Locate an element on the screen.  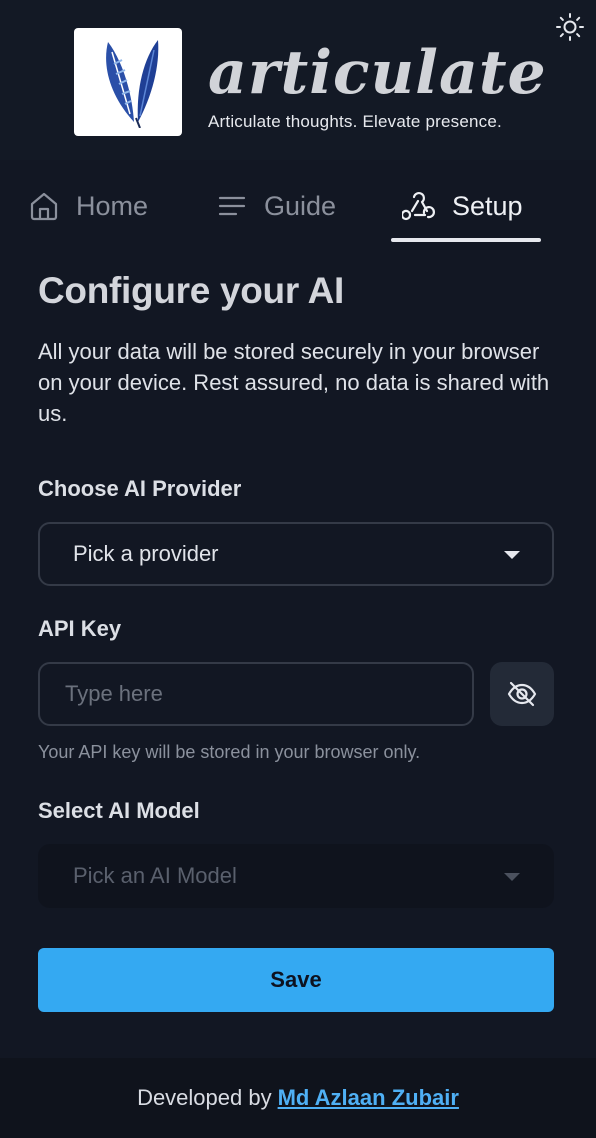
save-button: Save is located at coordinates (296, 980).